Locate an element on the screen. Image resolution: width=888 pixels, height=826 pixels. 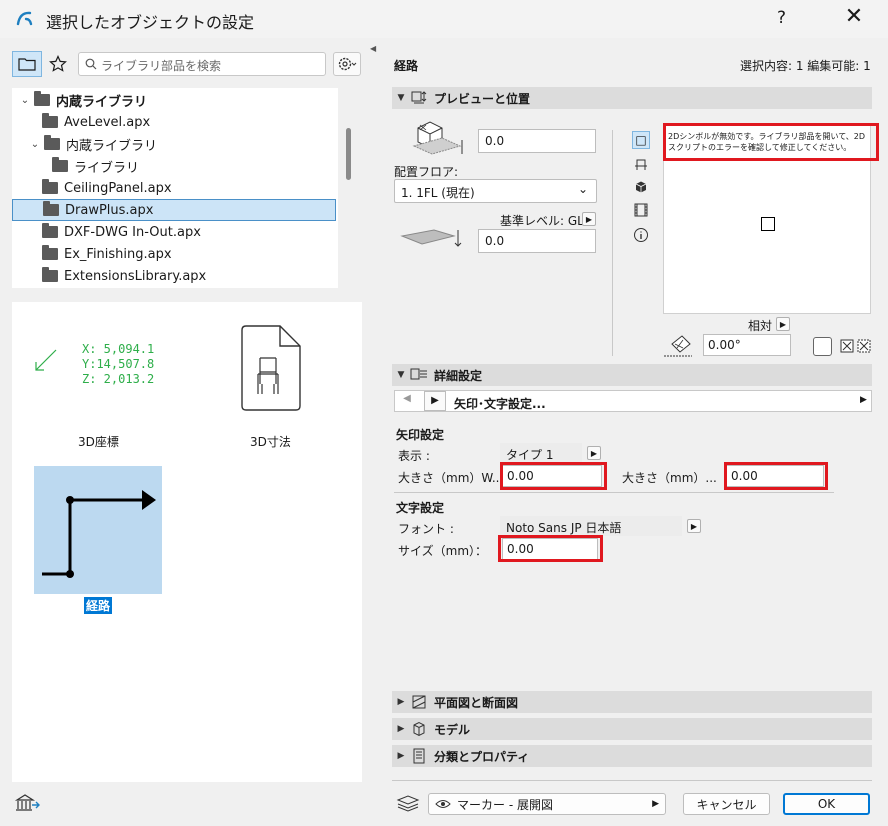
display-label: 表示 : is located at coordinates (414, 456).